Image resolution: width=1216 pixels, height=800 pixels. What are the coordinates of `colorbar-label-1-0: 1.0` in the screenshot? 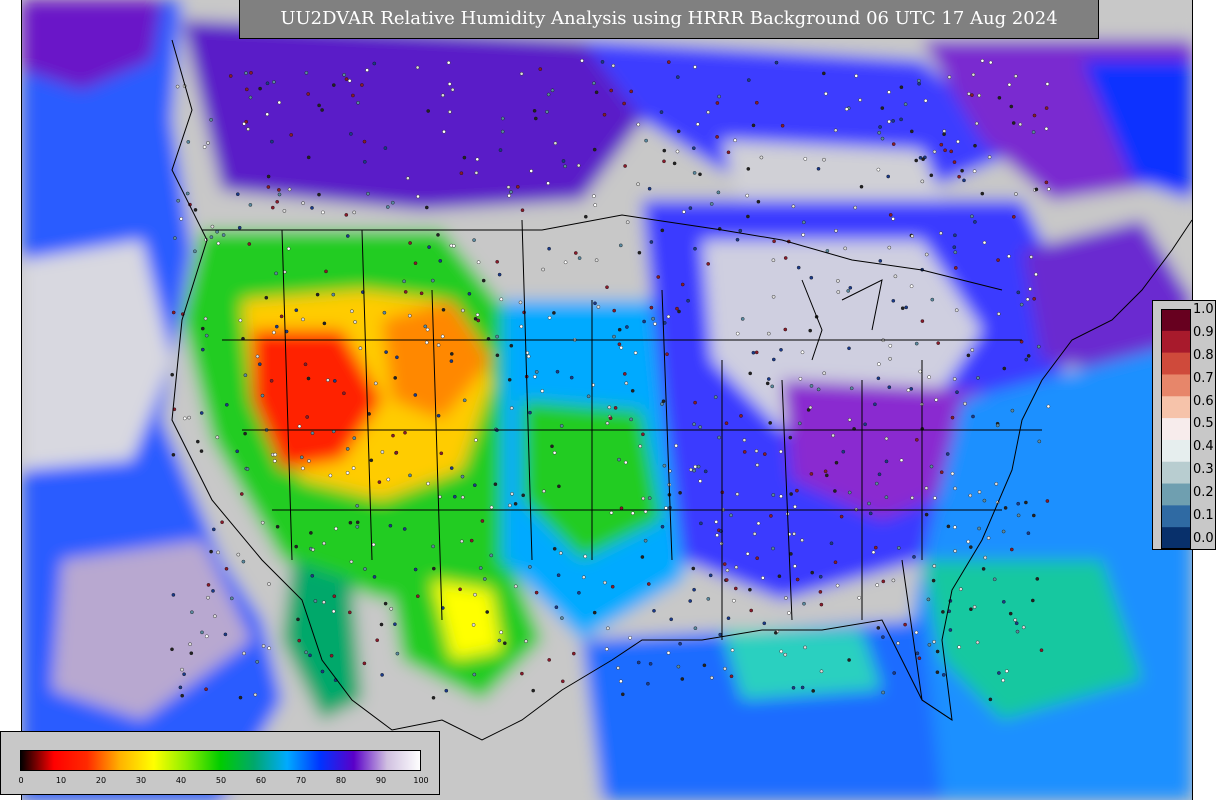 It's located at (1203, 309).